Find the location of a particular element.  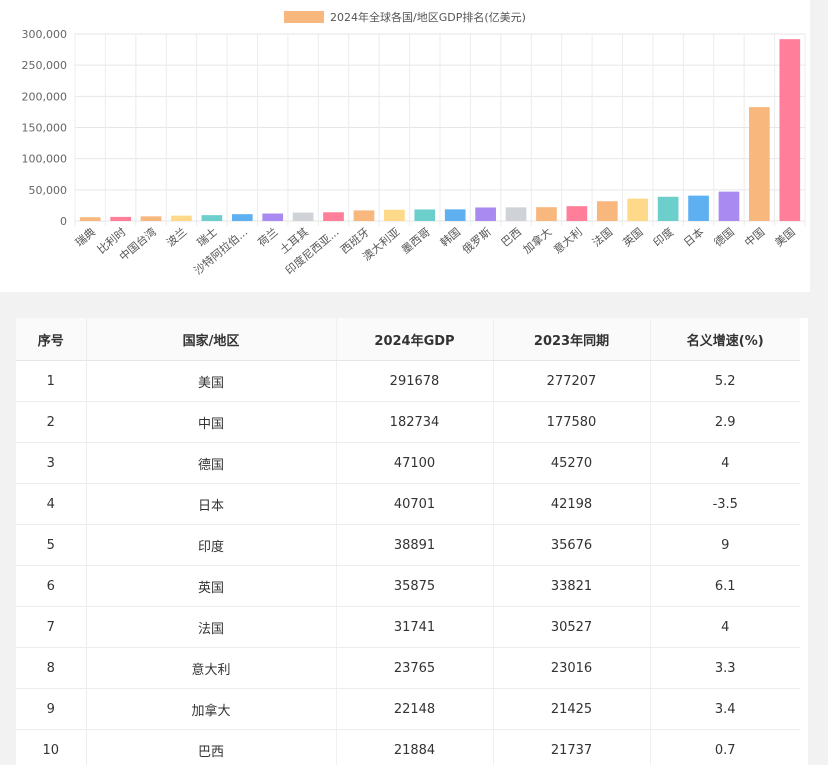

legend-label: 2024年全球各国/地区GDP排名(亿美元) is located at coordinates (428, 17).